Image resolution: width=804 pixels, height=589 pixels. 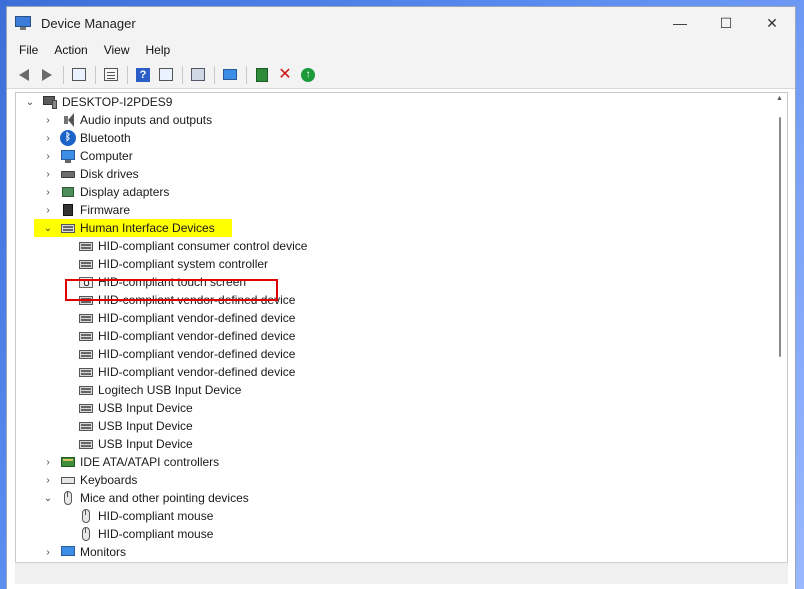 I want to click on menu-view: View, so click(x=117, y=50).